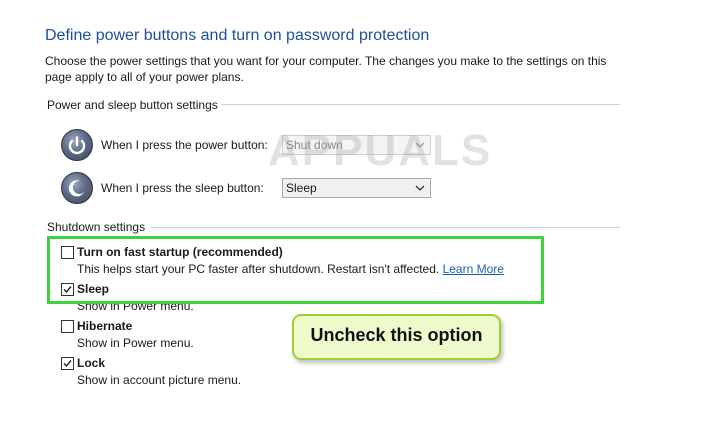 The width and height of the screenshot is (708, 436). Describe the element at coordinates (105, 326) in the screenshot. I see `hibernate-option-label: Hibernate` at that location.